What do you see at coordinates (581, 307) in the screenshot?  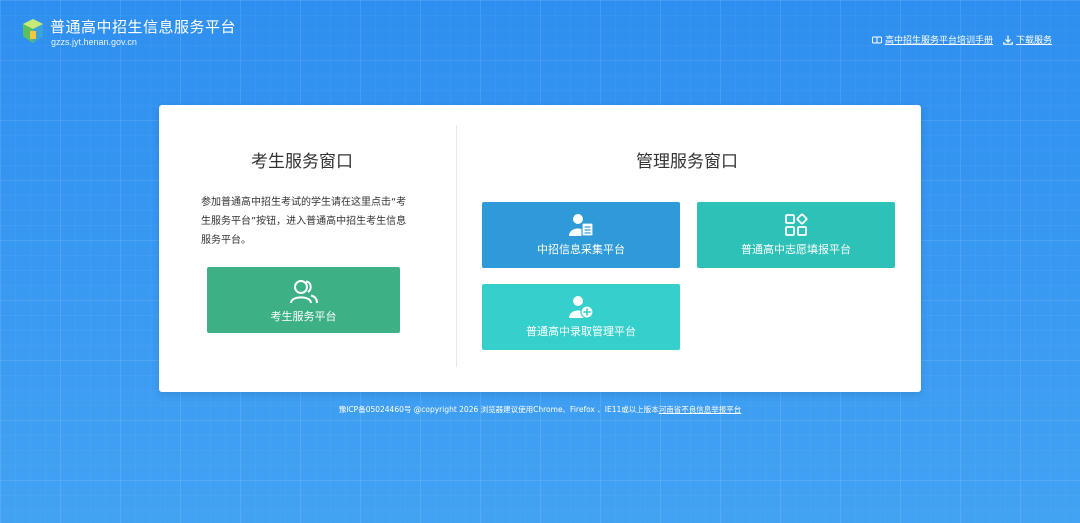 I see `user-add-icon` at bounding box center [581, 307].